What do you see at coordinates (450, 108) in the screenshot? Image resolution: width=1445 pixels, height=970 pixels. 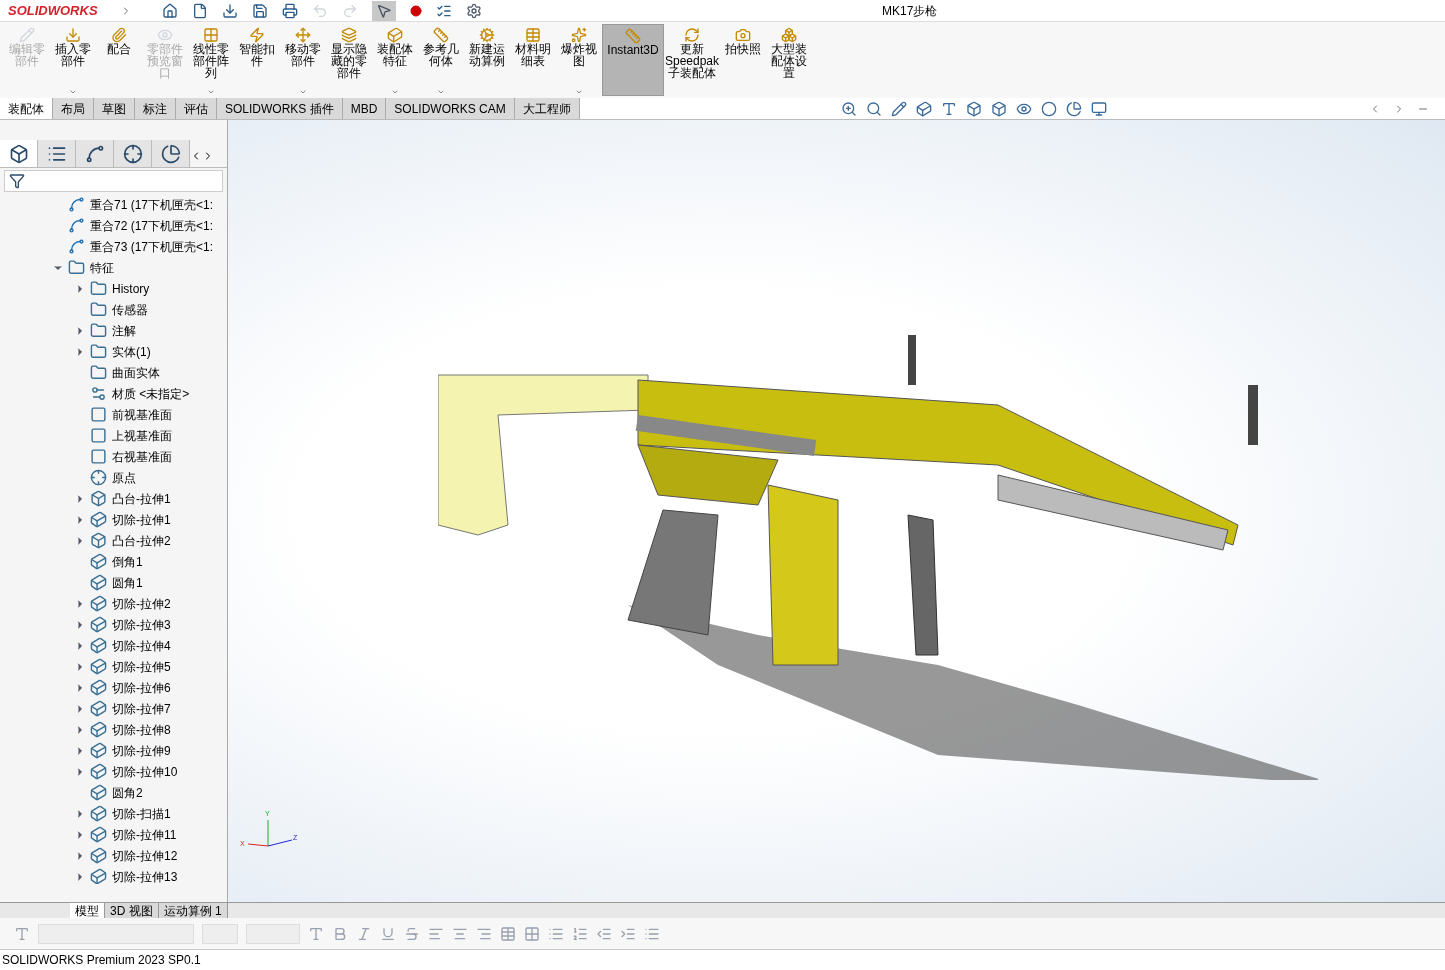 I see `ribbon-tab: SOLIDWORKS CAM` at bounding box center [450, 108].